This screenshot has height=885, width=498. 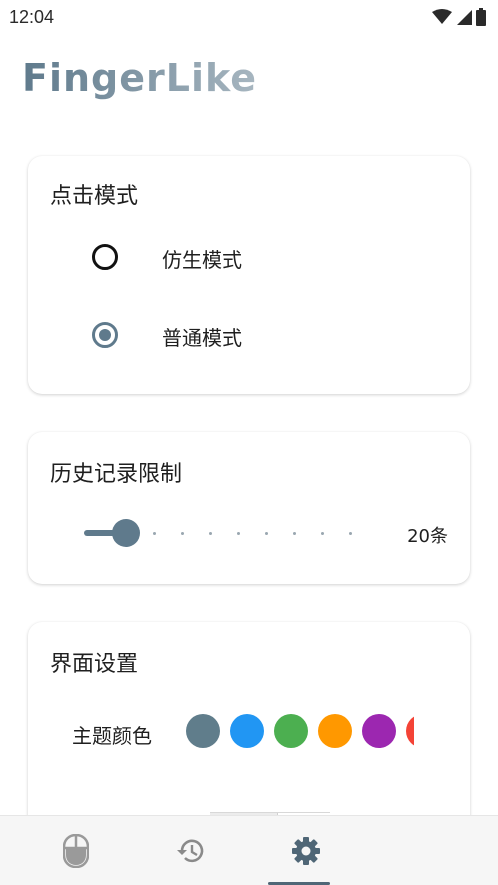 What do you see at coordinates (202, 338) in the screenshot?
I see `radio-label-normal: 普通模式` at bounding box center [202, 338].